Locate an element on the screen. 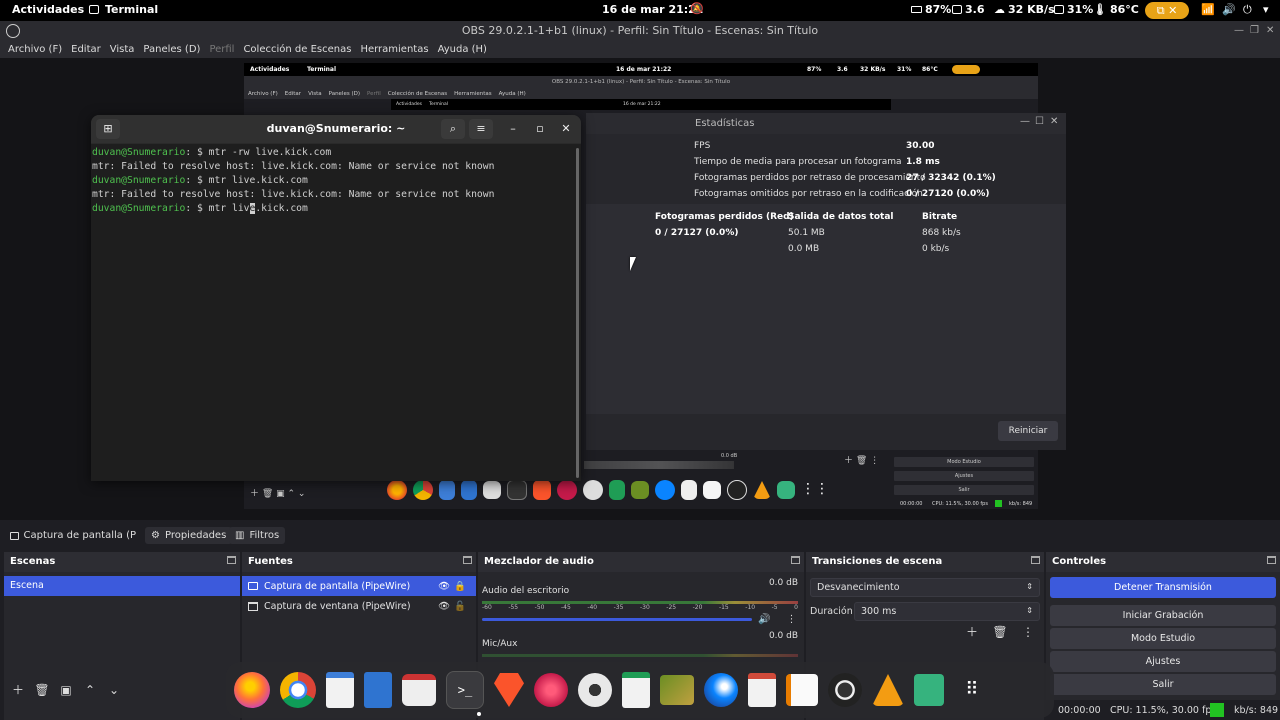  files-icon is located at coordinates (378, 690).